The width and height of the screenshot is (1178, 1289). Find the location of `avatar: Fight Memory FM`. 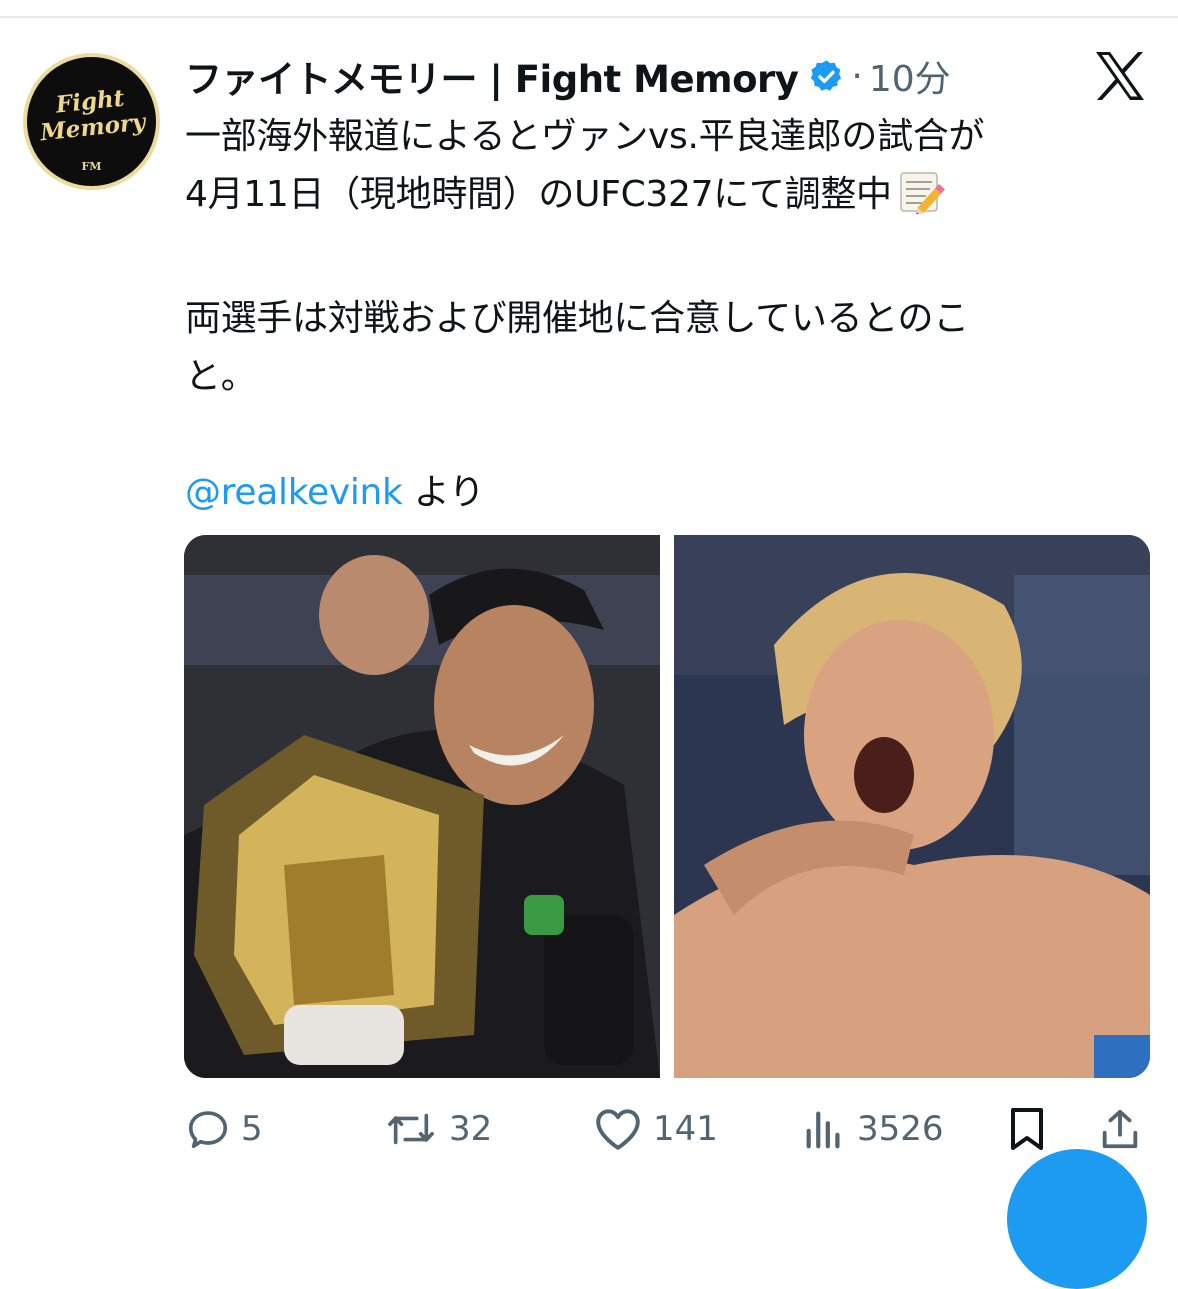

avatar: Fight Memory FM is located at coordinates (91, 121).